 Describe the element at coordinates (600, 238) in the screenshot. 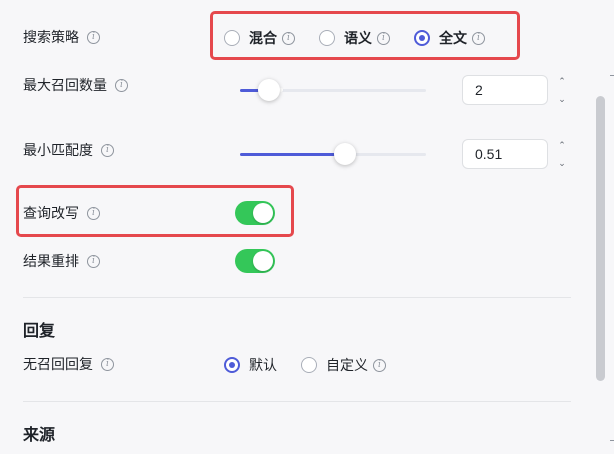

I see `scrollbar-thumb` at that location.